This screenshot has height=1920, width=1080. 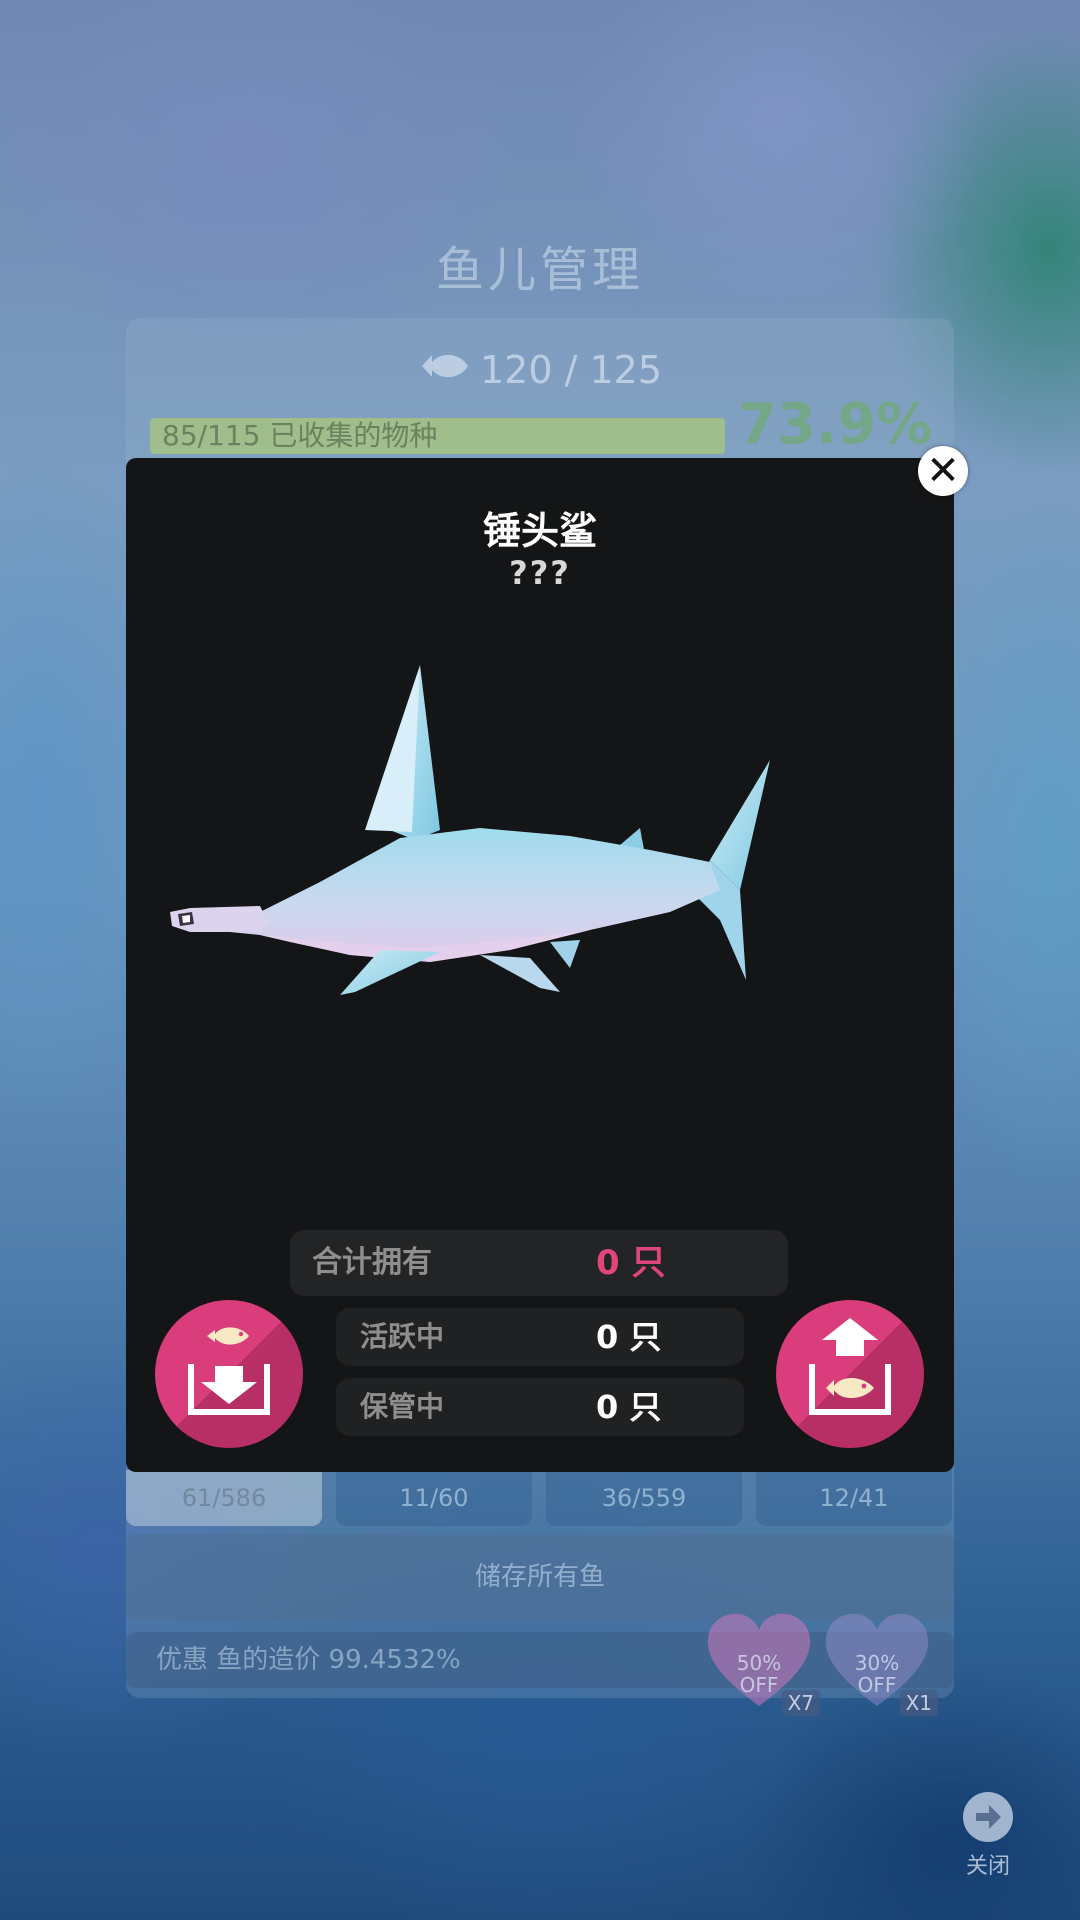 I want to click on tab-1: 61/586, so click(x=224, y=1498).